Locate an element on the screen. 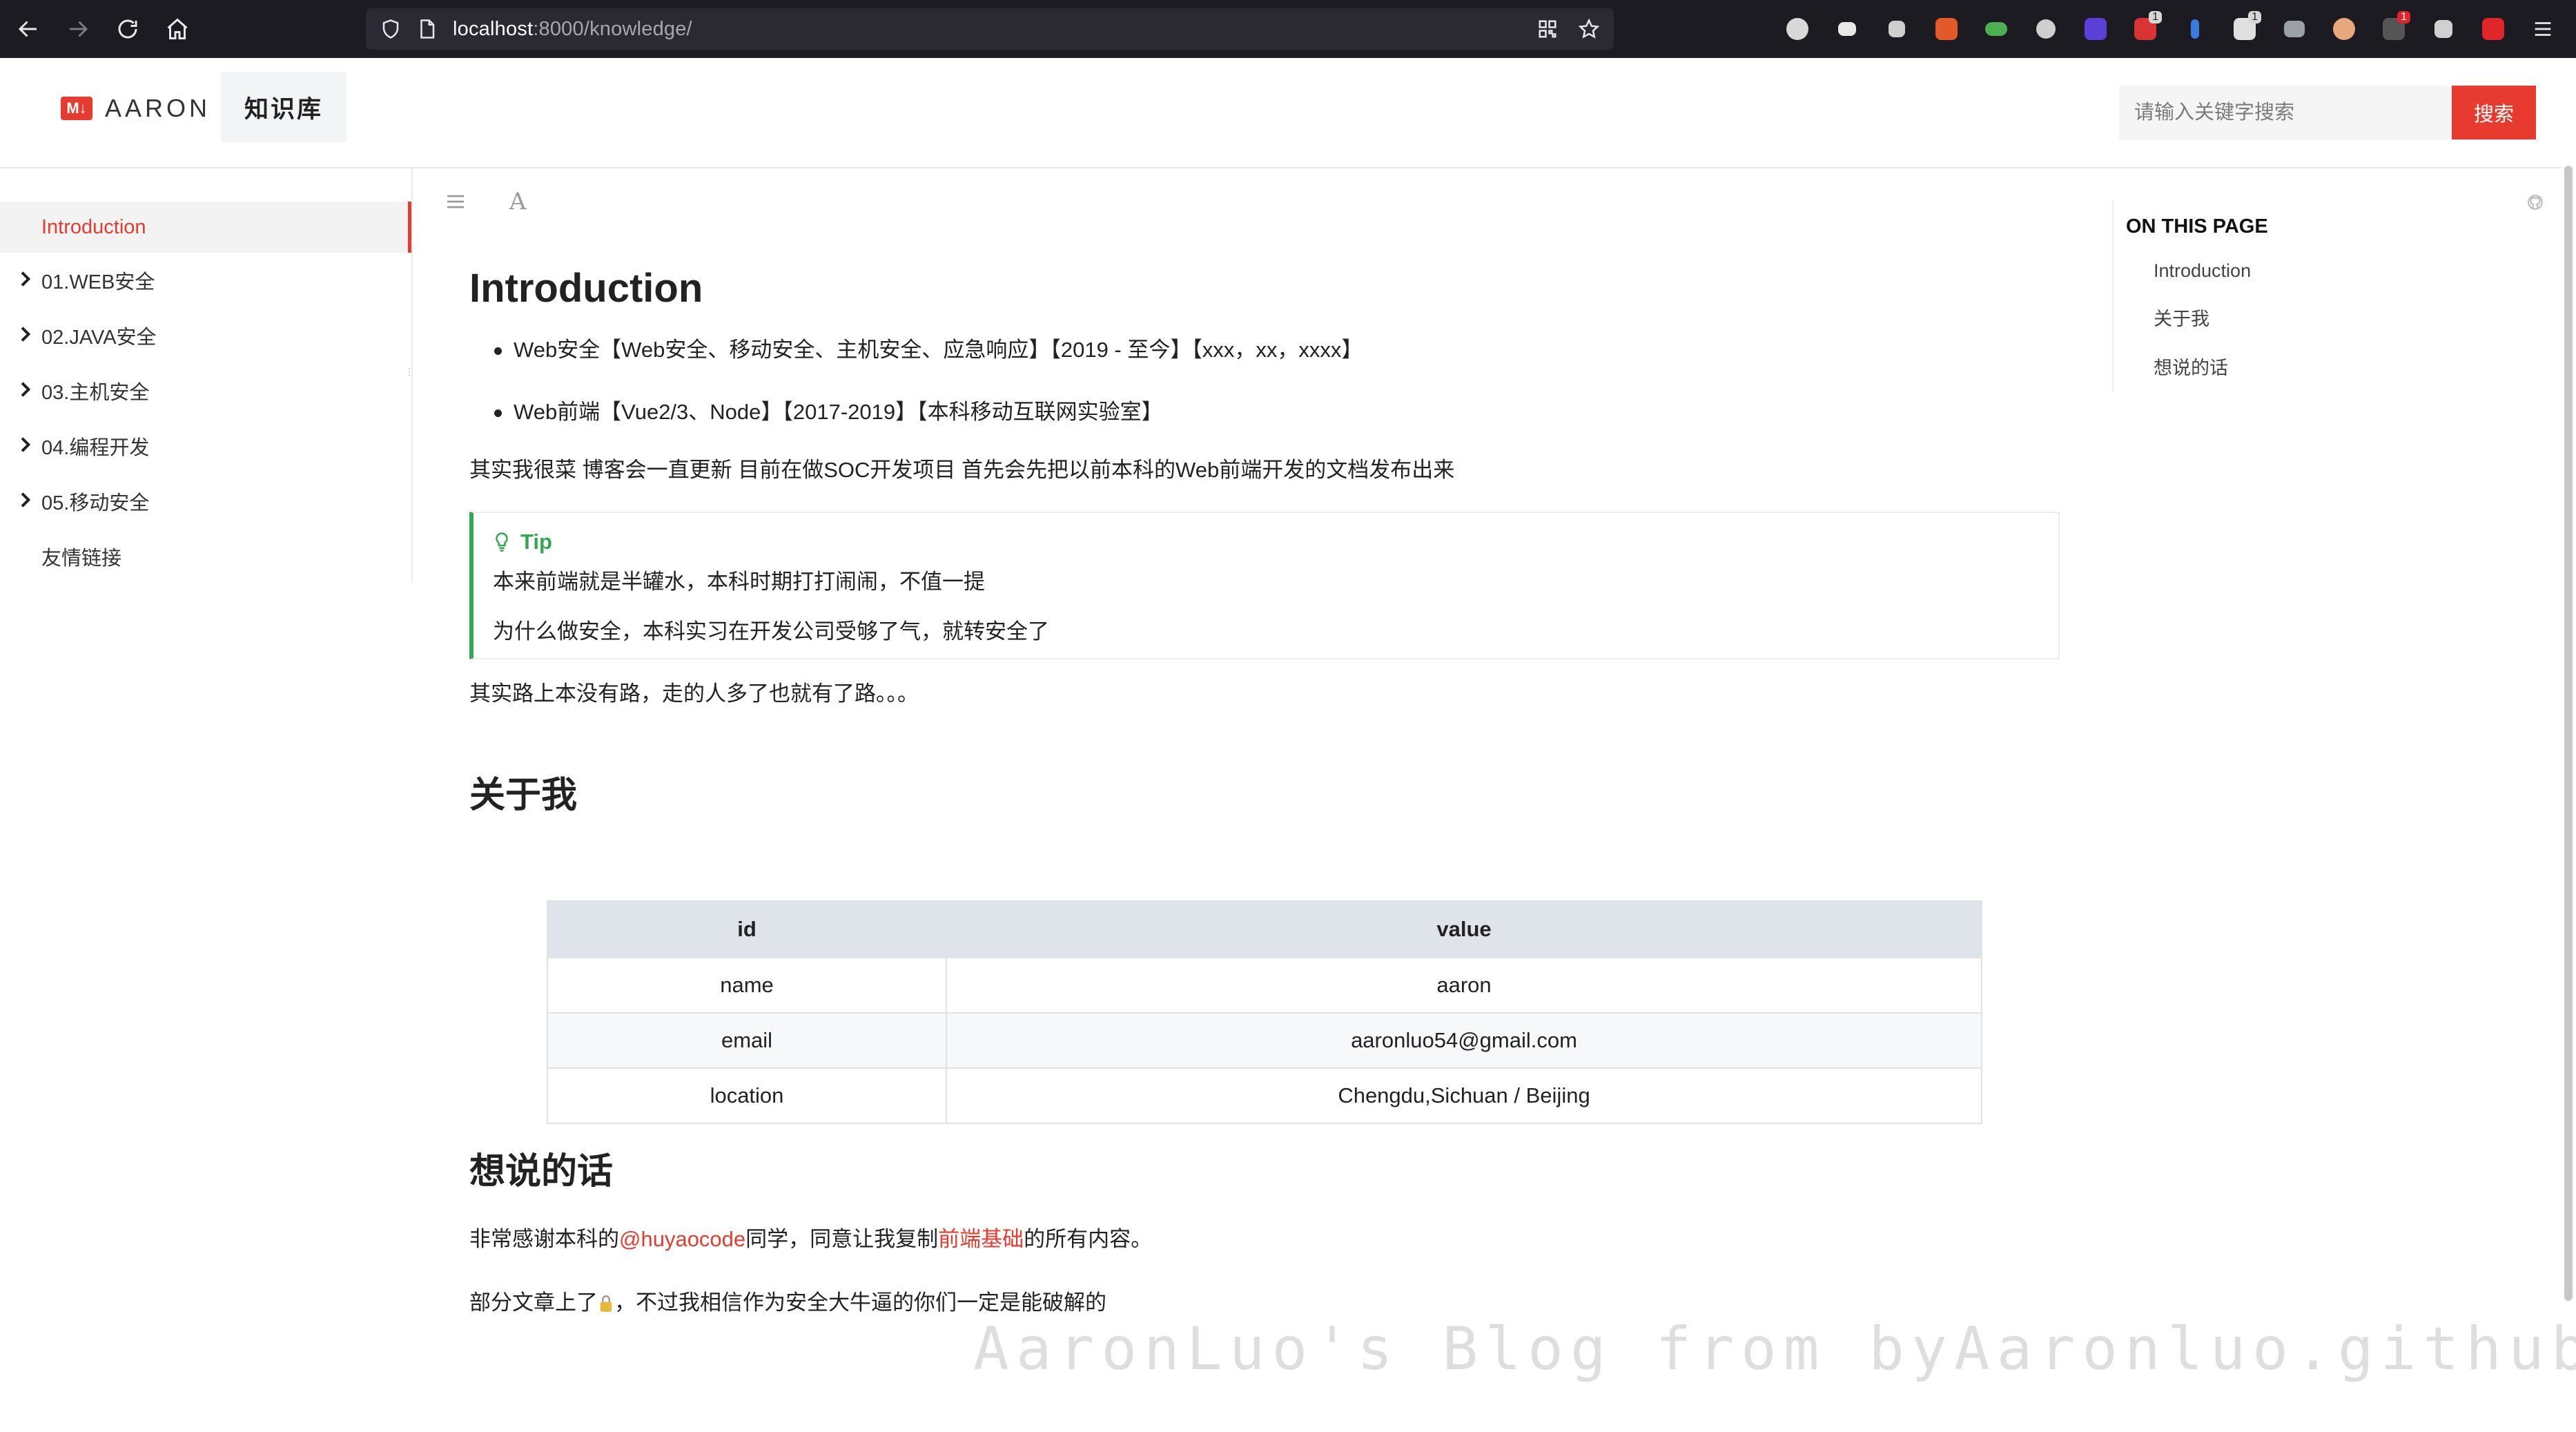  extension-vue-icon is located at coordinates (2294, 29).